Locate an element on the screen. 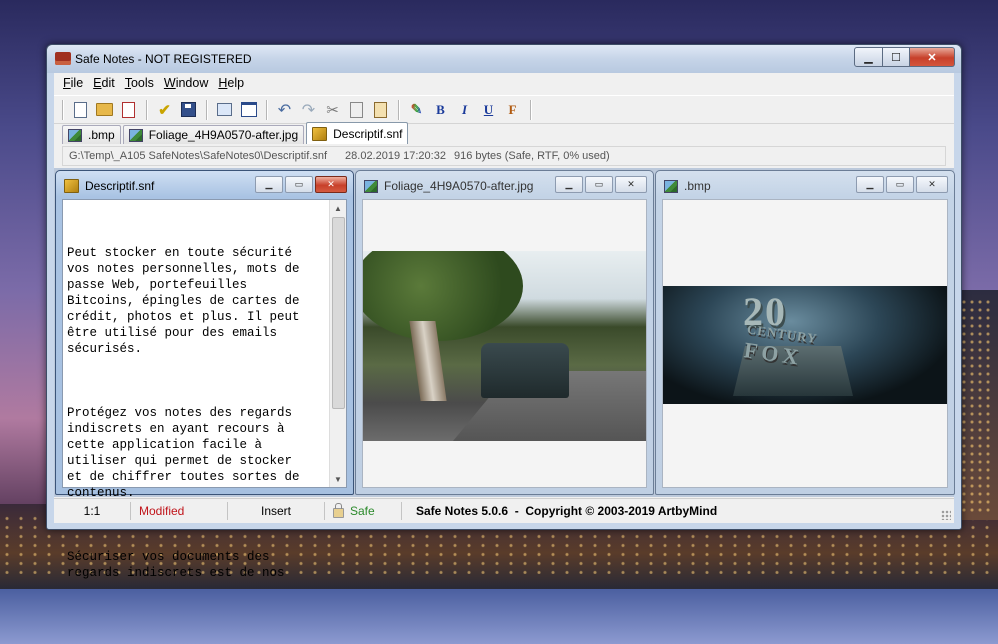  close-note-button is located at coordinates (128, 110).